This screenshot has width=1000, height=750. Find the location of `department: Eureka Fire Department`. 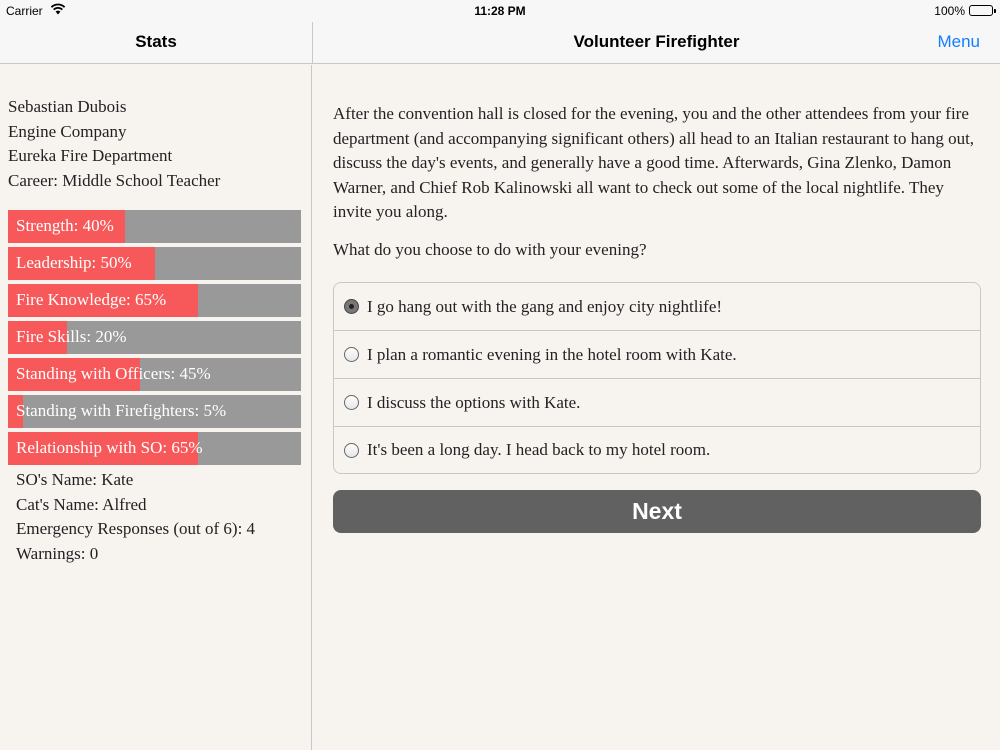

department: Eureka Fire Department is located at coordinates (90, 155).